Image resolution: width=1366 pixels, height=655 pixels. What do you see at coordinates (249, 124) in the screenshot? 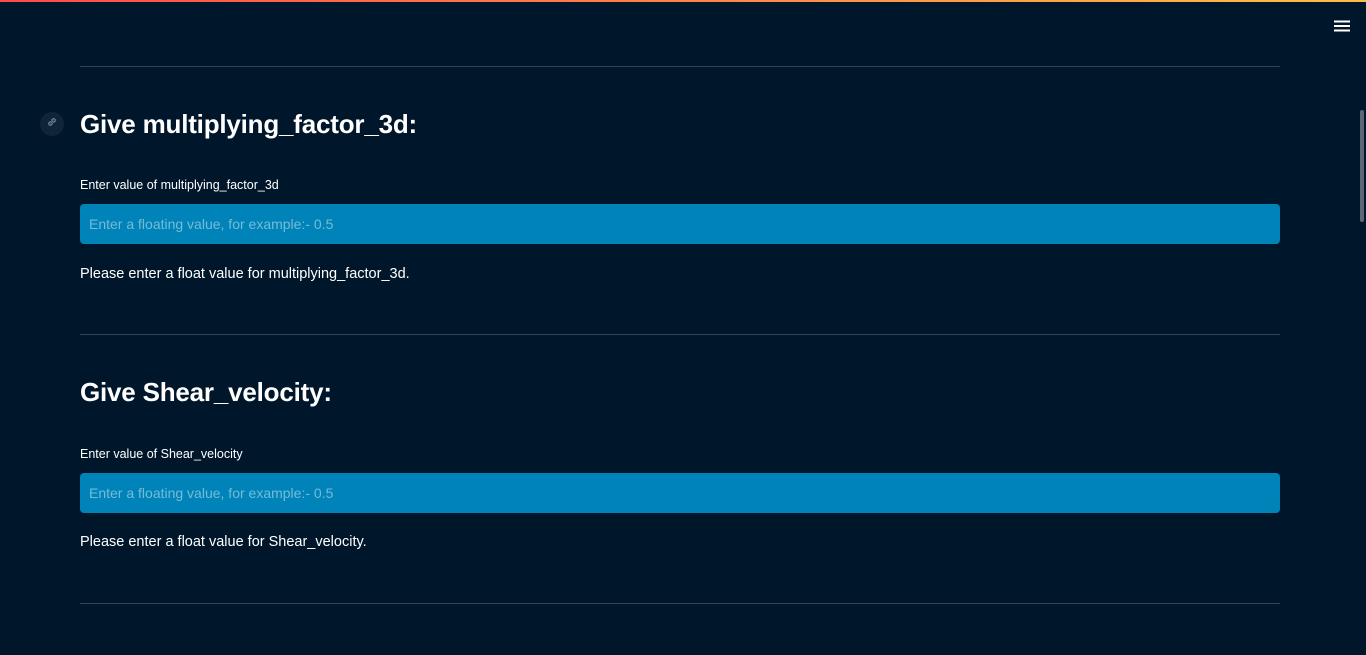
I see `section-heading-multiplying-factor: Give multiplying_factor_3d:` at bounding box center [249, 124].